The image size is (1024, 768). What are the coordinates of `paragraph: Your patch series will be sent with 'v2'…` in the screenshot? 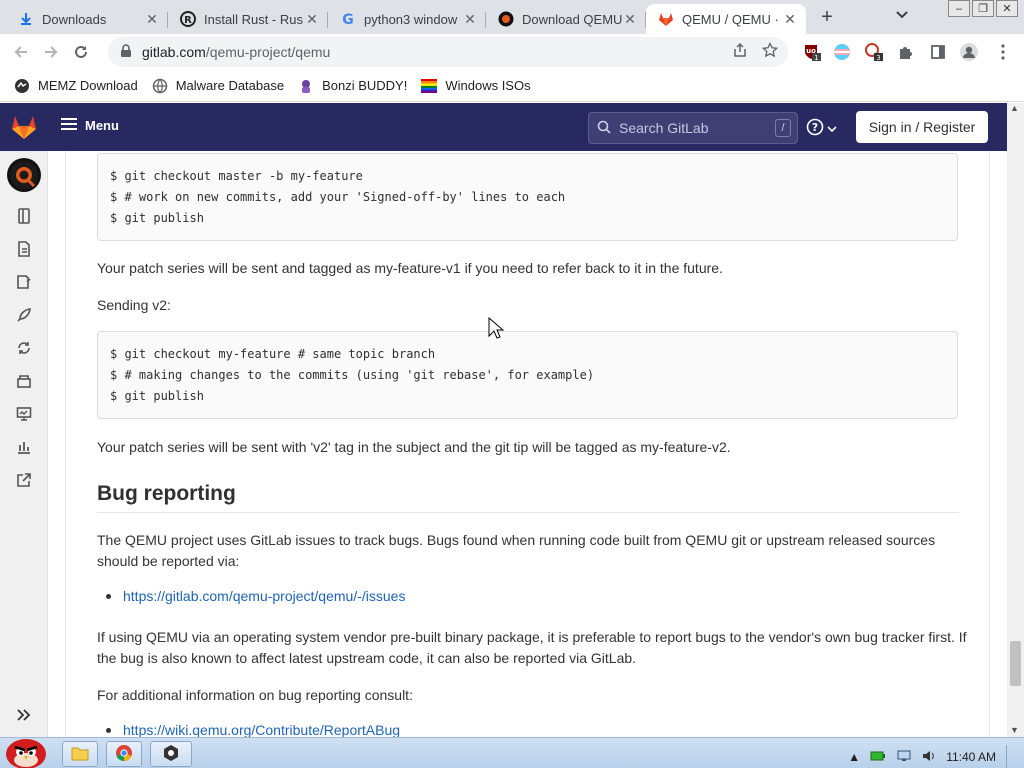 It's located at (414, 447).